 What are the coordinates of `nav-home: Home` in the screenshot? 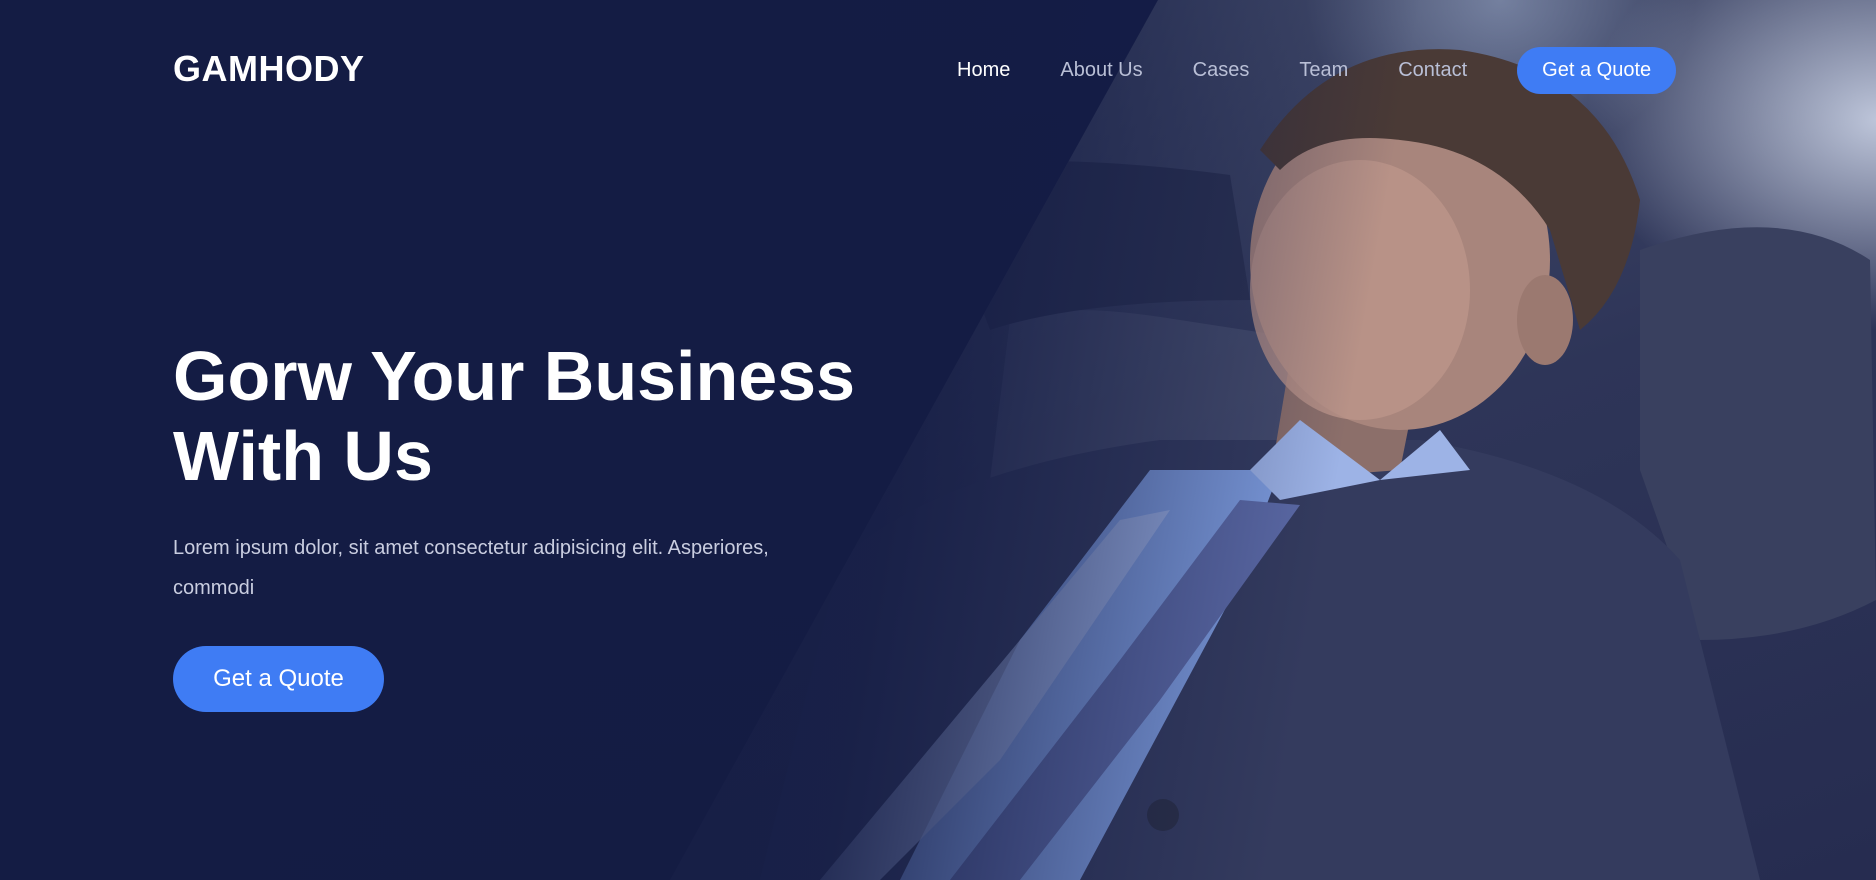 It's located at (983, 70).